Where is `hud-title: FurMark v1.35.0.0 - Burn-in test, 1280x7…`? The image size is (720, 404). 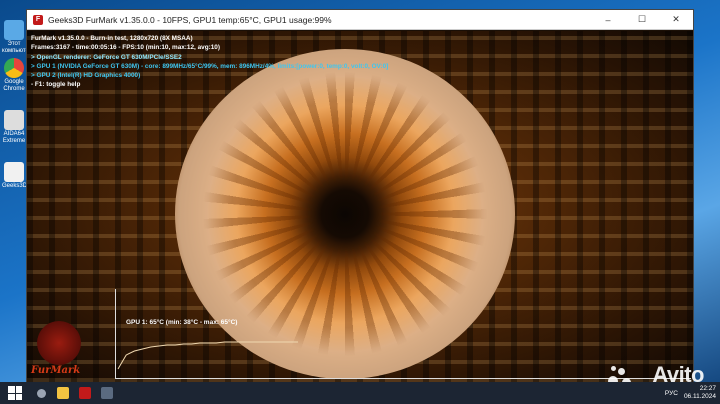 hud-title: FurMark v1.35.0.0 - Burn-in test, 1280x7… is located at coordinates (112, 38).